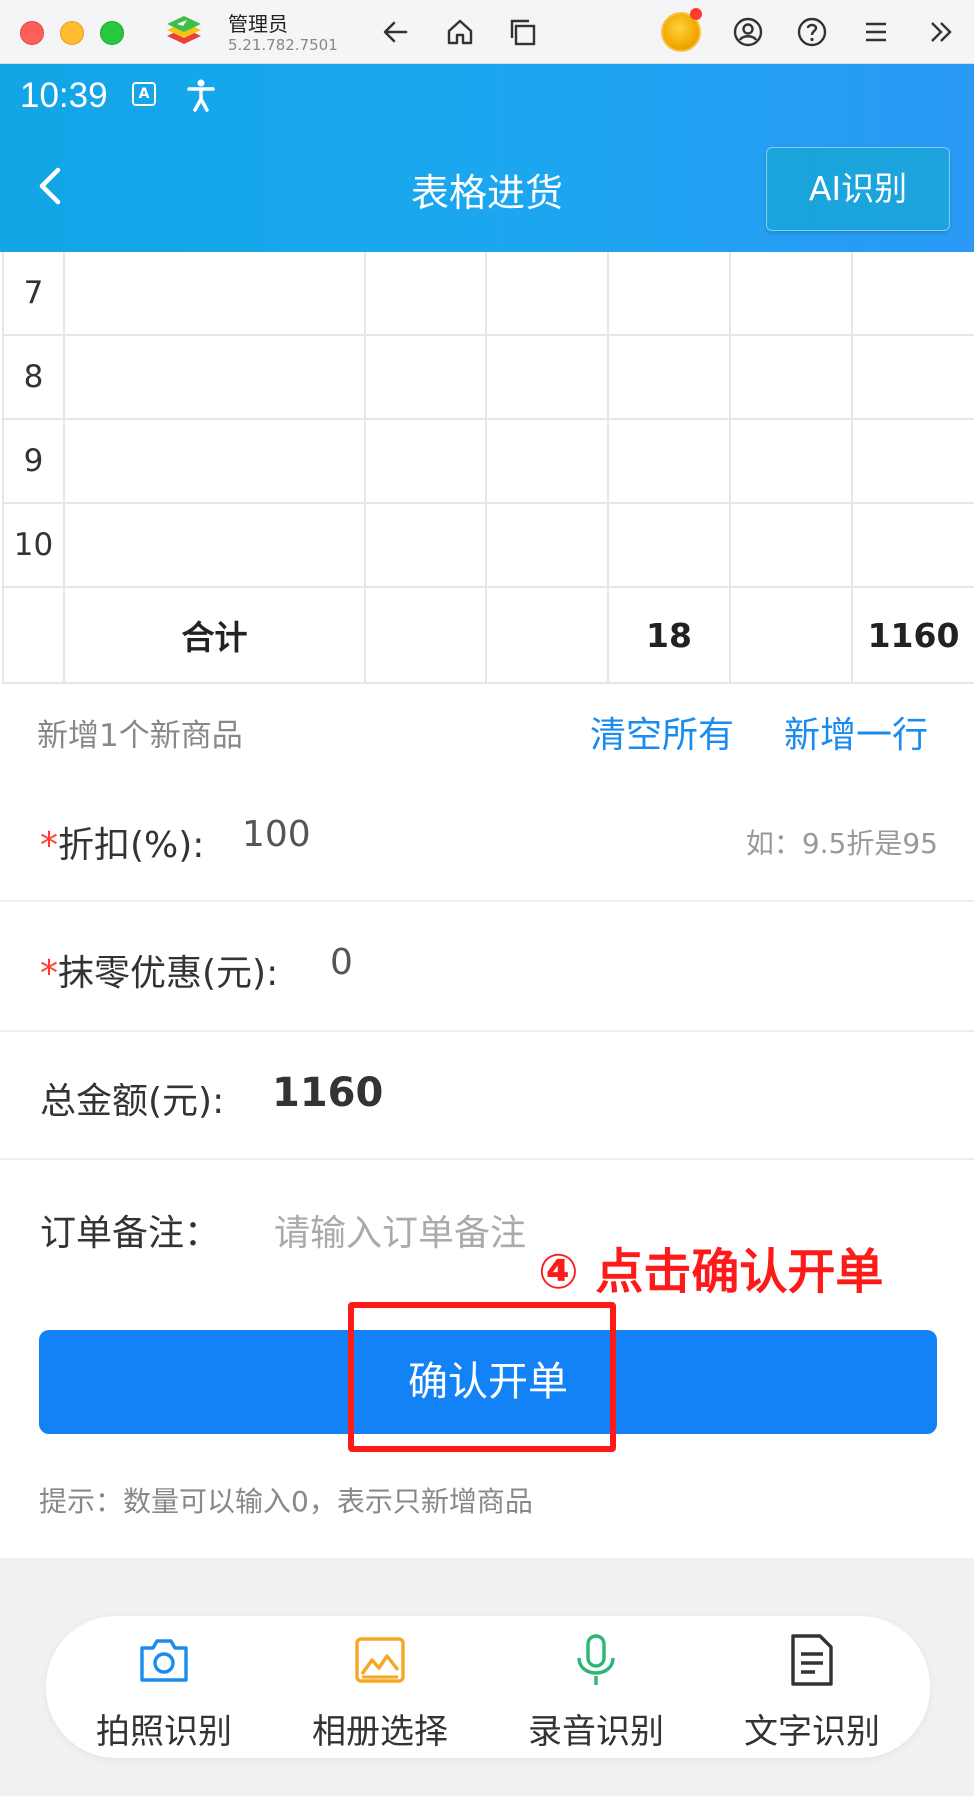 The width and height of the screenshot is (974, 1796). What do you see at coordinates (913, 635) in the screenshot?
I see `total-amount: 1160` at bounding box center [913, 635].